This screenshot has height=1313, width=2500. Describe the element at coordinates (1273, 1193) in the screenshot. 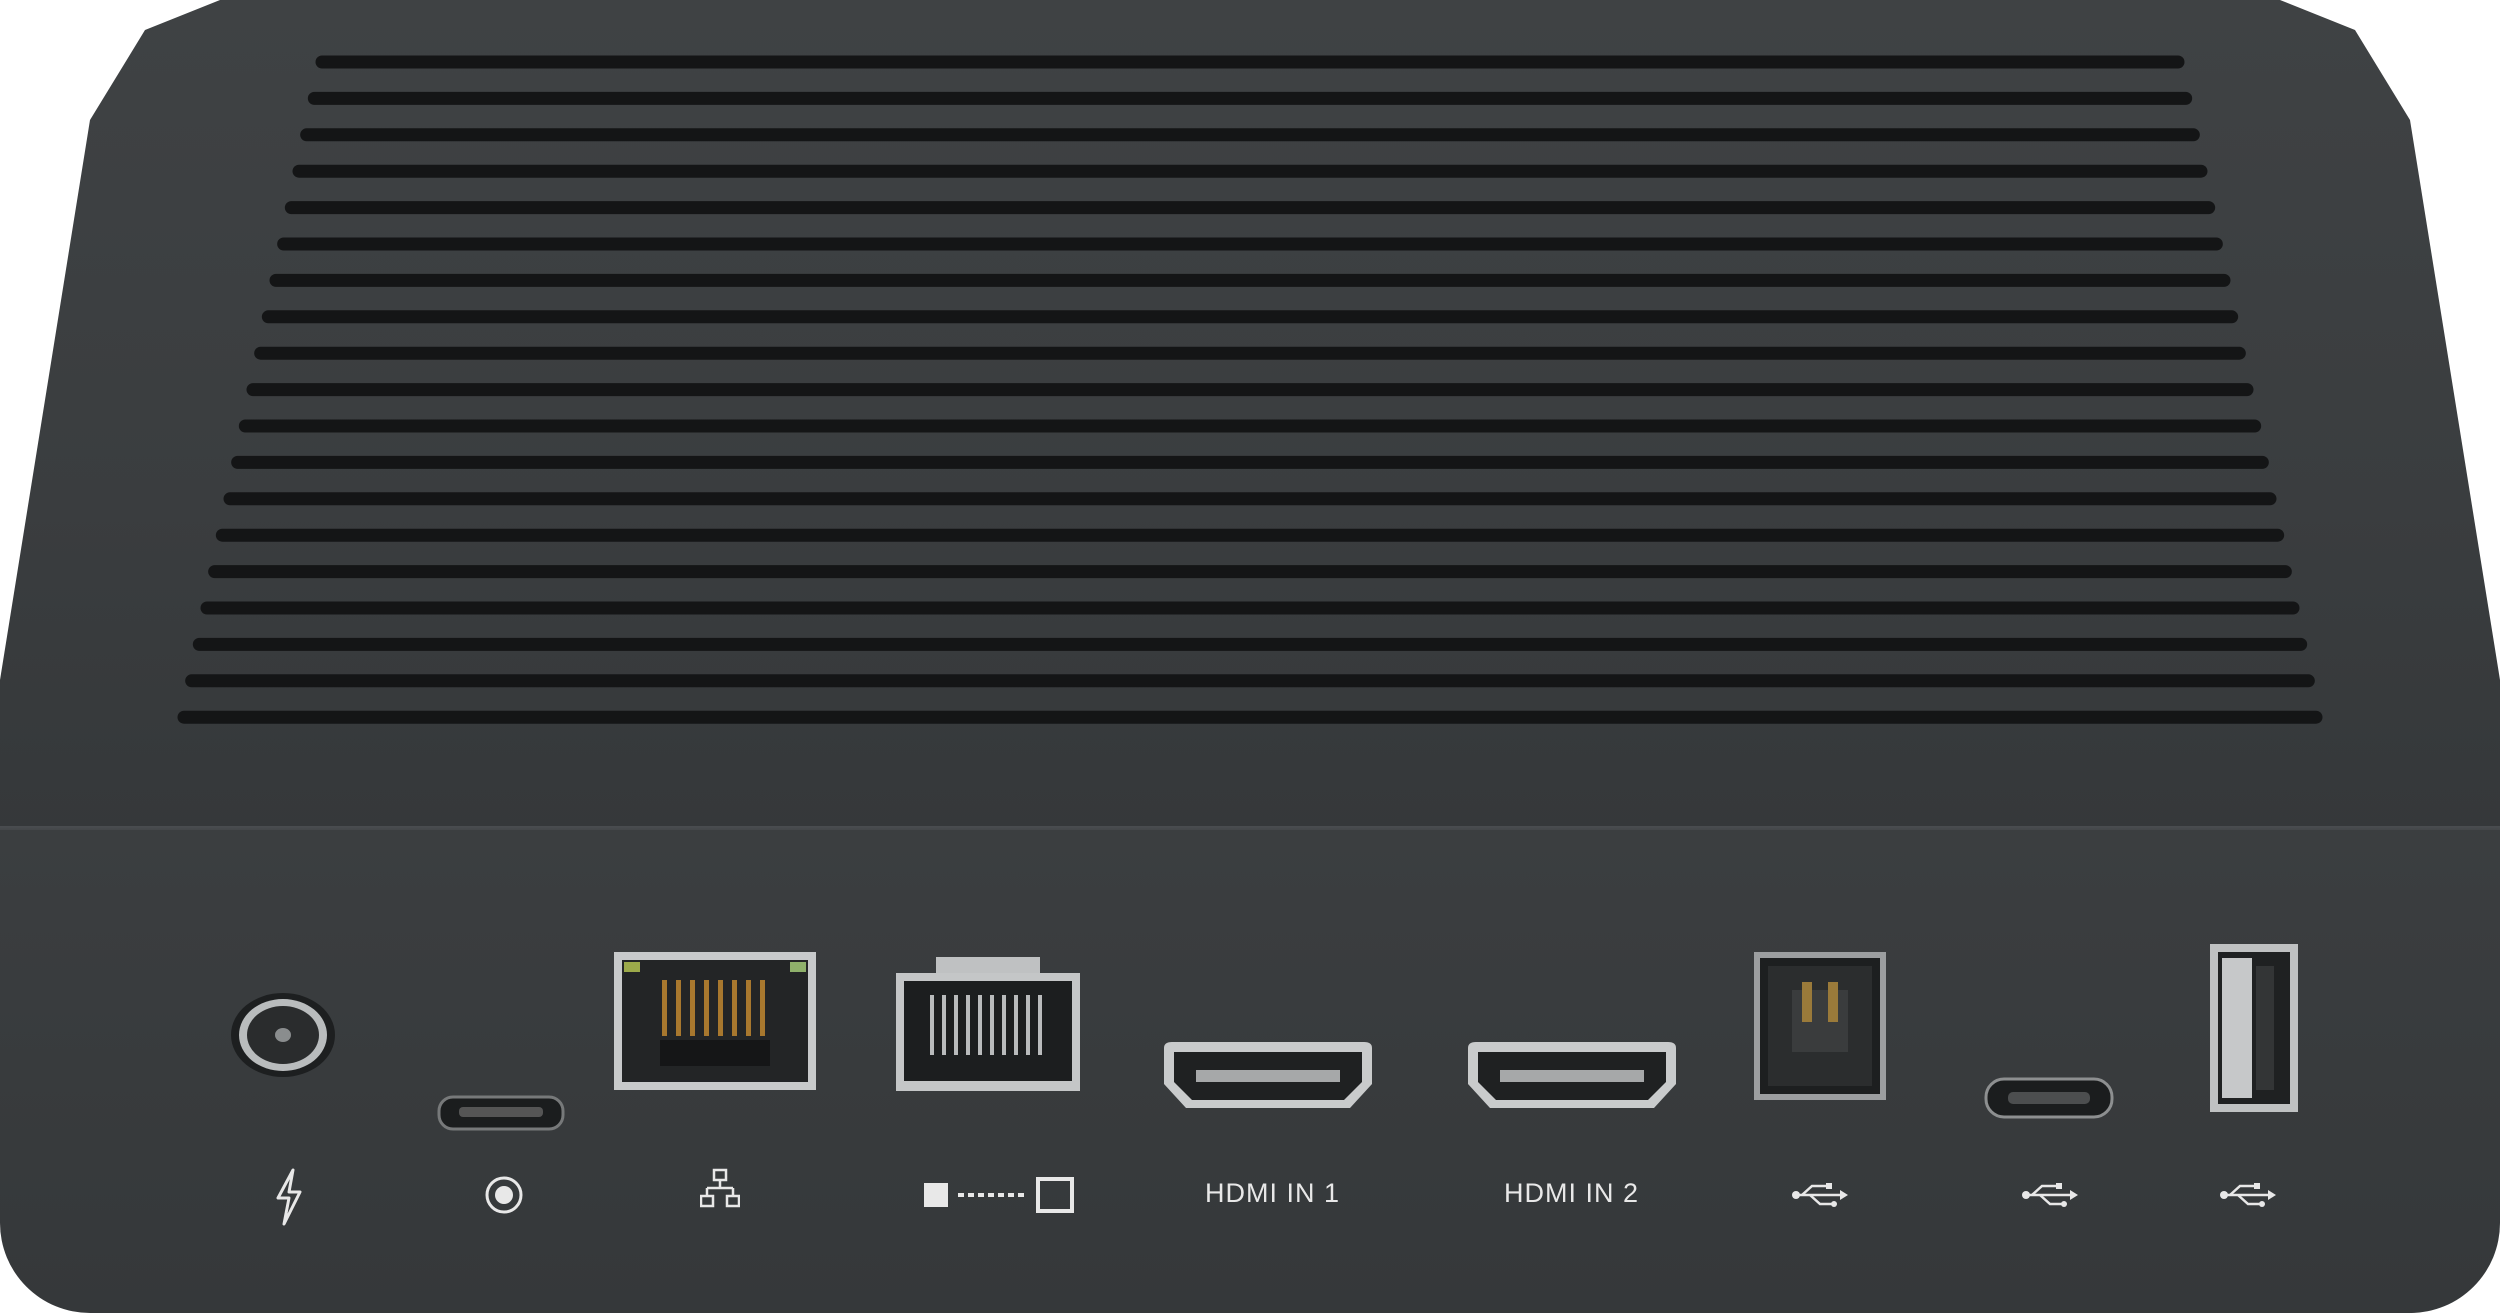

I see `hdmi-in-1-label: HDMI IN 1` at that location.